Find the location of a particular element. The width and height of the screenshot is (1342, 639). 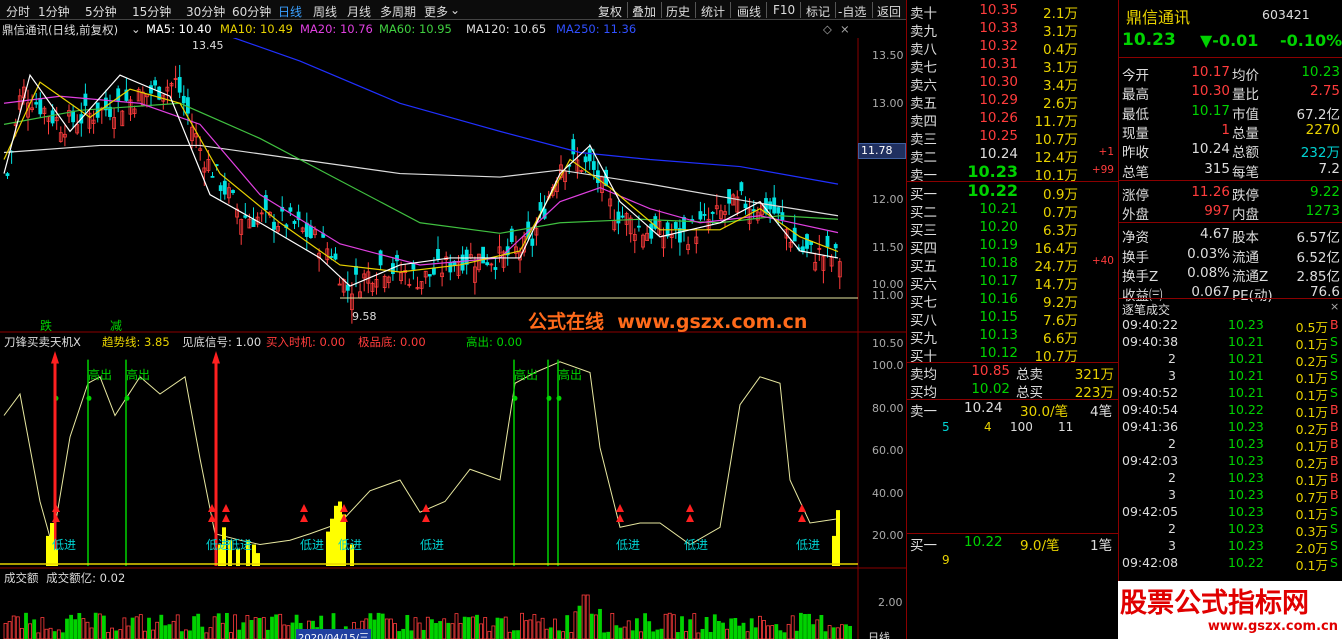

history-button: 历史 is located at coordinates (678, 11).